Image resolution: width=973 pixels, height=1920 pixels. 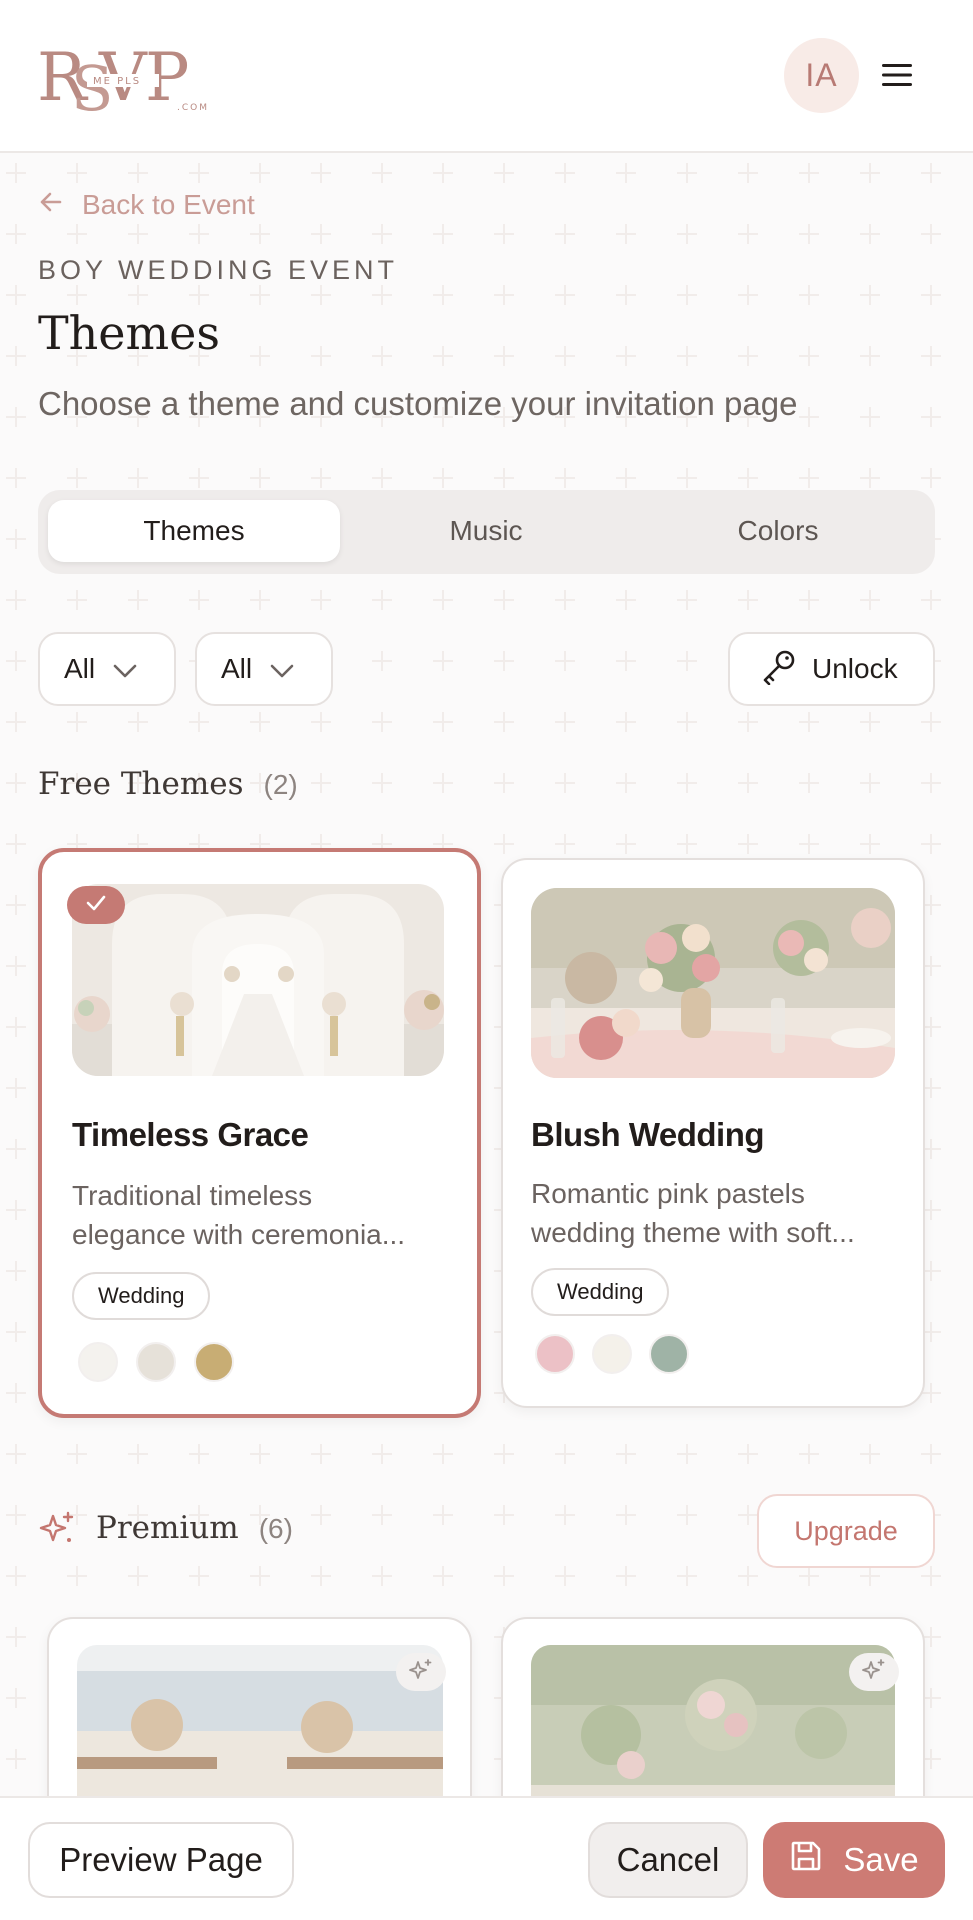 What do you see at coordinates (161, 1860) in the screenshot?
I see `preview-page-button: Preview Page` at bounding box center [161, 1860].